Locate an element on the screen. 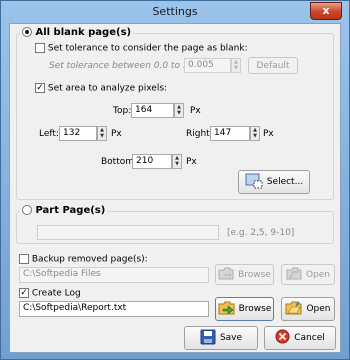 The image size is (350, 360). log-browse-label: Browse is located at coordinates (255, 309).